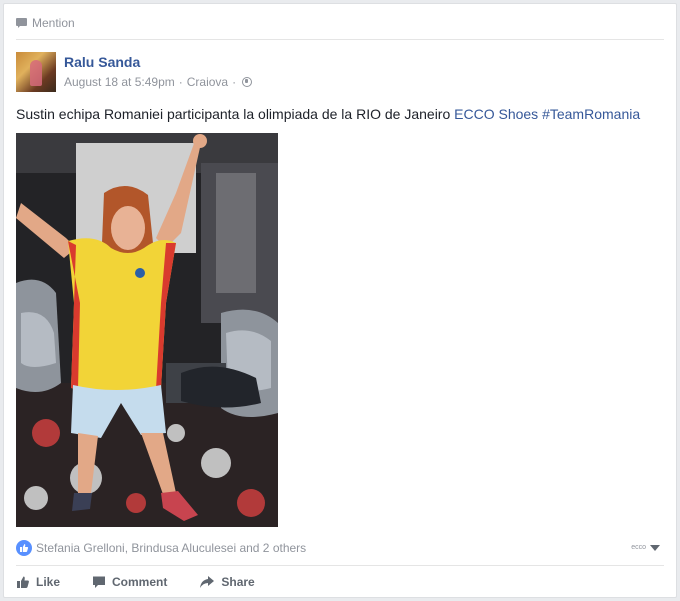 Image resolution: width=680 pixels, height=601 pixels. Describe the element at coordinates (207, 82) in the screenshot. I see `post-location: Craiova` at that location.